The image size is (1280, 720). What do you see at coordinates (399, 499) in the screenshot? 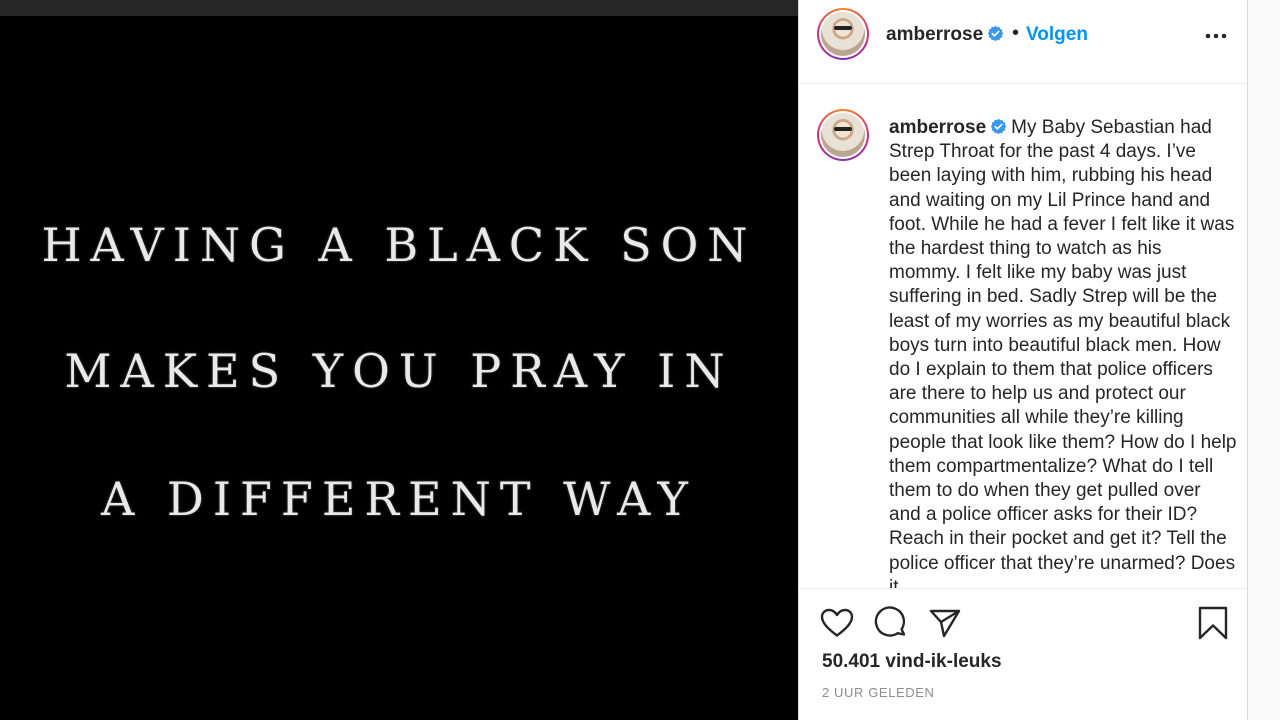
I see `post-image-text-line-3: A DIFFERENT WAY` at bounding box center [399, 499].